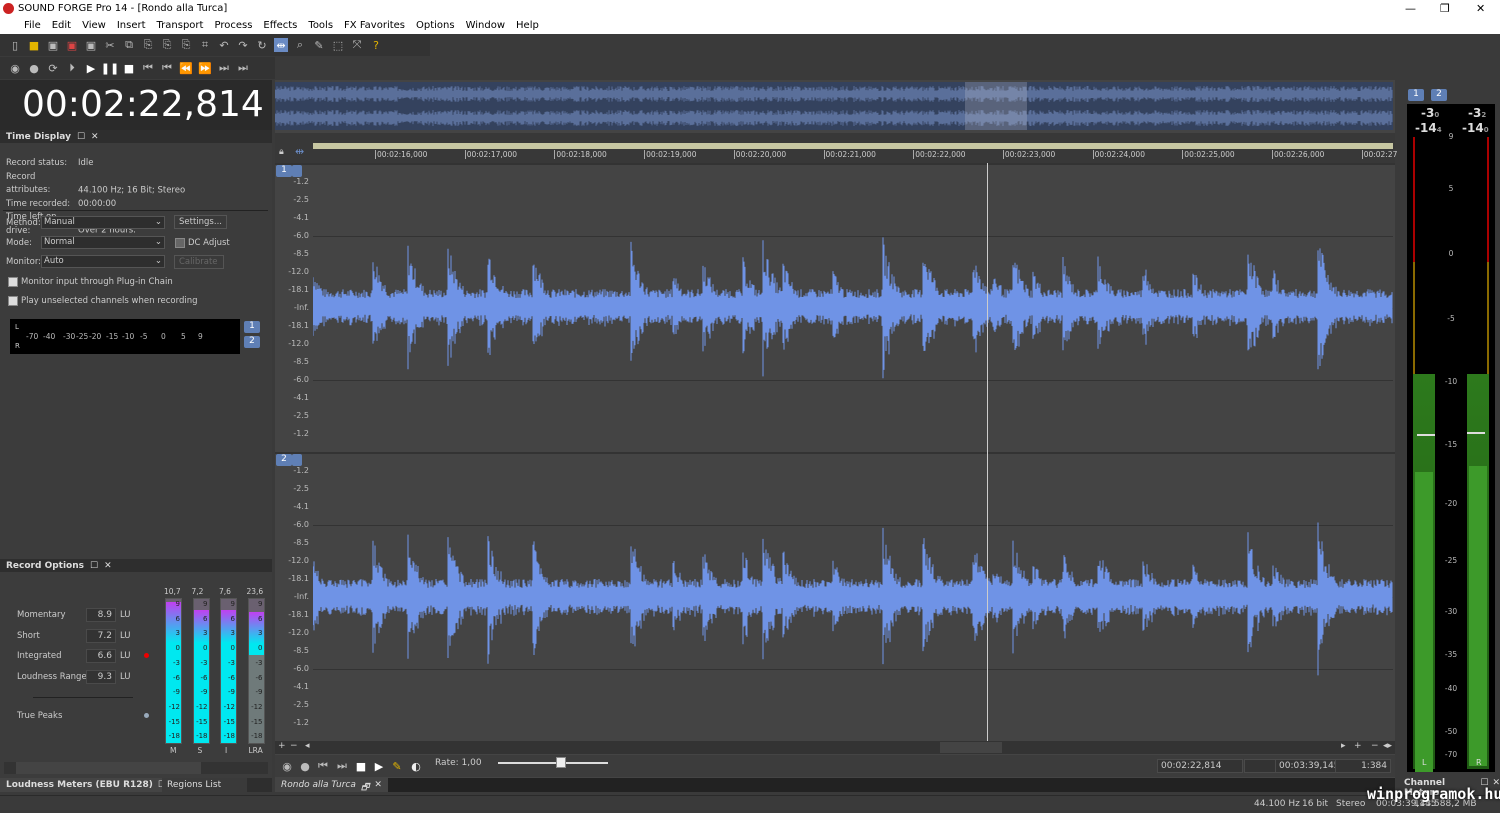 The image size is (1500, 813). I want to click on overview-view-region, so click(996, 106).